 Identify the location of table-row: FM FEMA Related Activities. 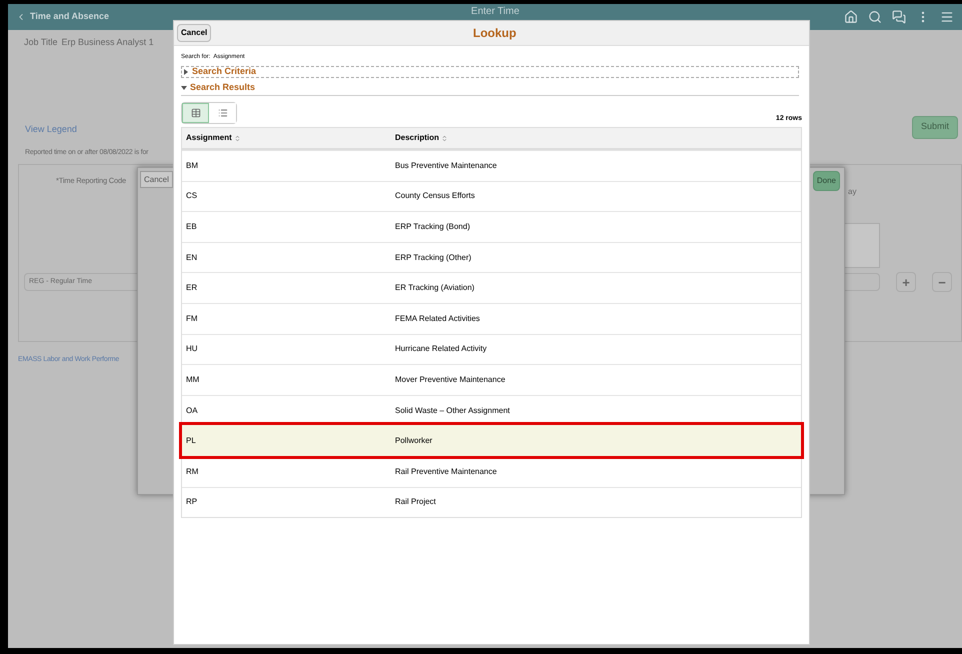
(491, 318).